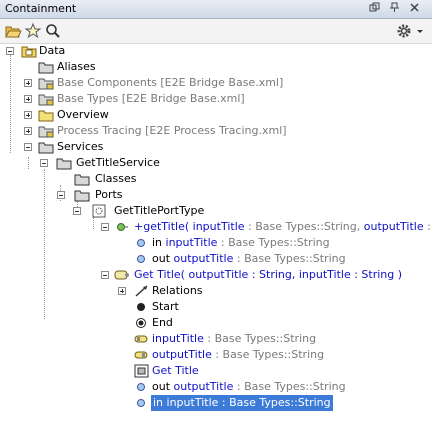 Image resolution: width=432 pixels, height=430 pixels. What do you see at coordinates (159, 210) in the screenshot?
I see `tree-label-gettitleporttype: GetTitlePortType` at bounding box center [159, 210].